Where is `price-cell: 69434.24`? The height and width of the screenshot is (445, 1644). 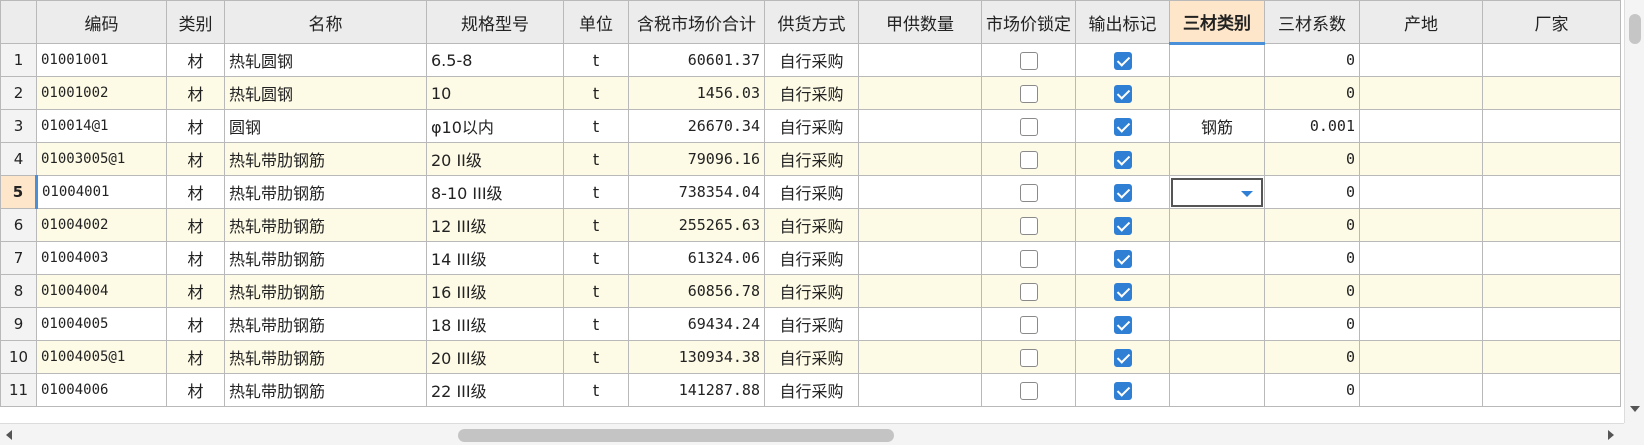 price-cell: 69434.24 is located at coordinates (696, 324).